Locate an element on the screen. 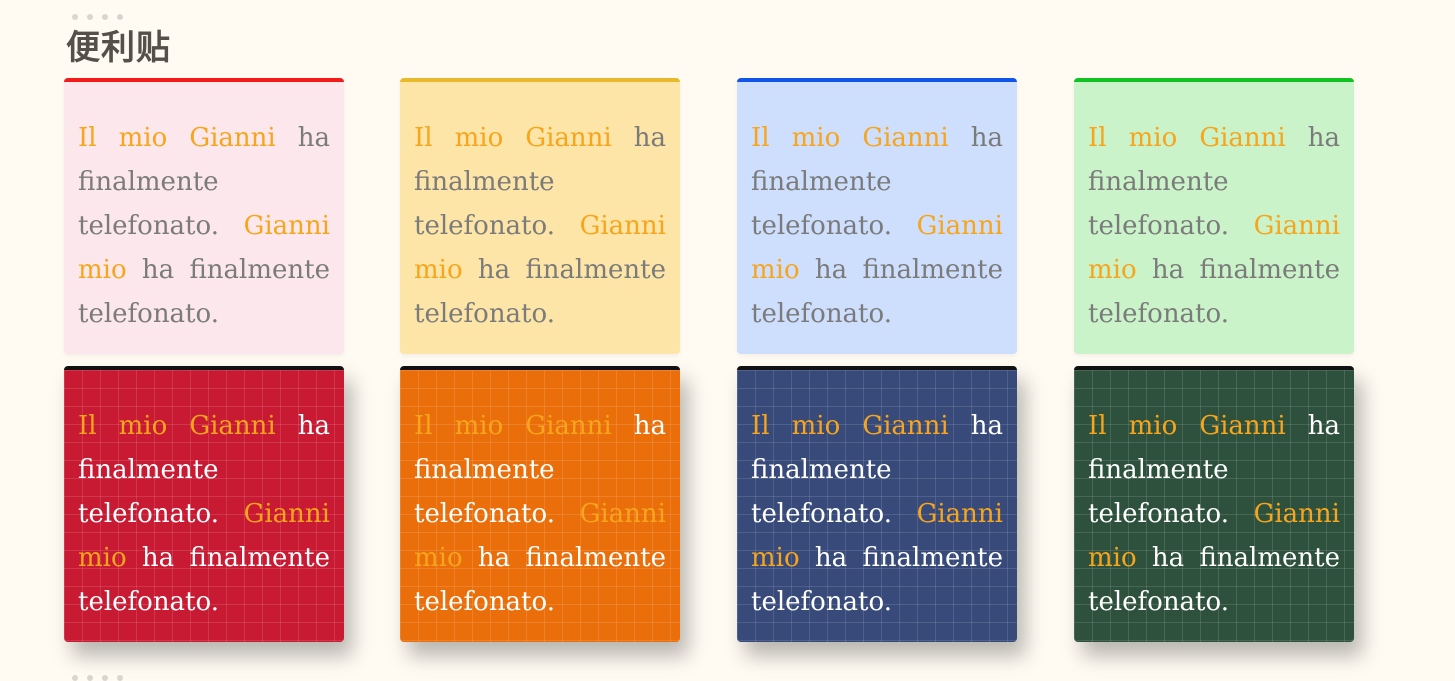 This screenshot has height=681, width=1455. drag-handle-bottom is located at coordinates (97, 678).